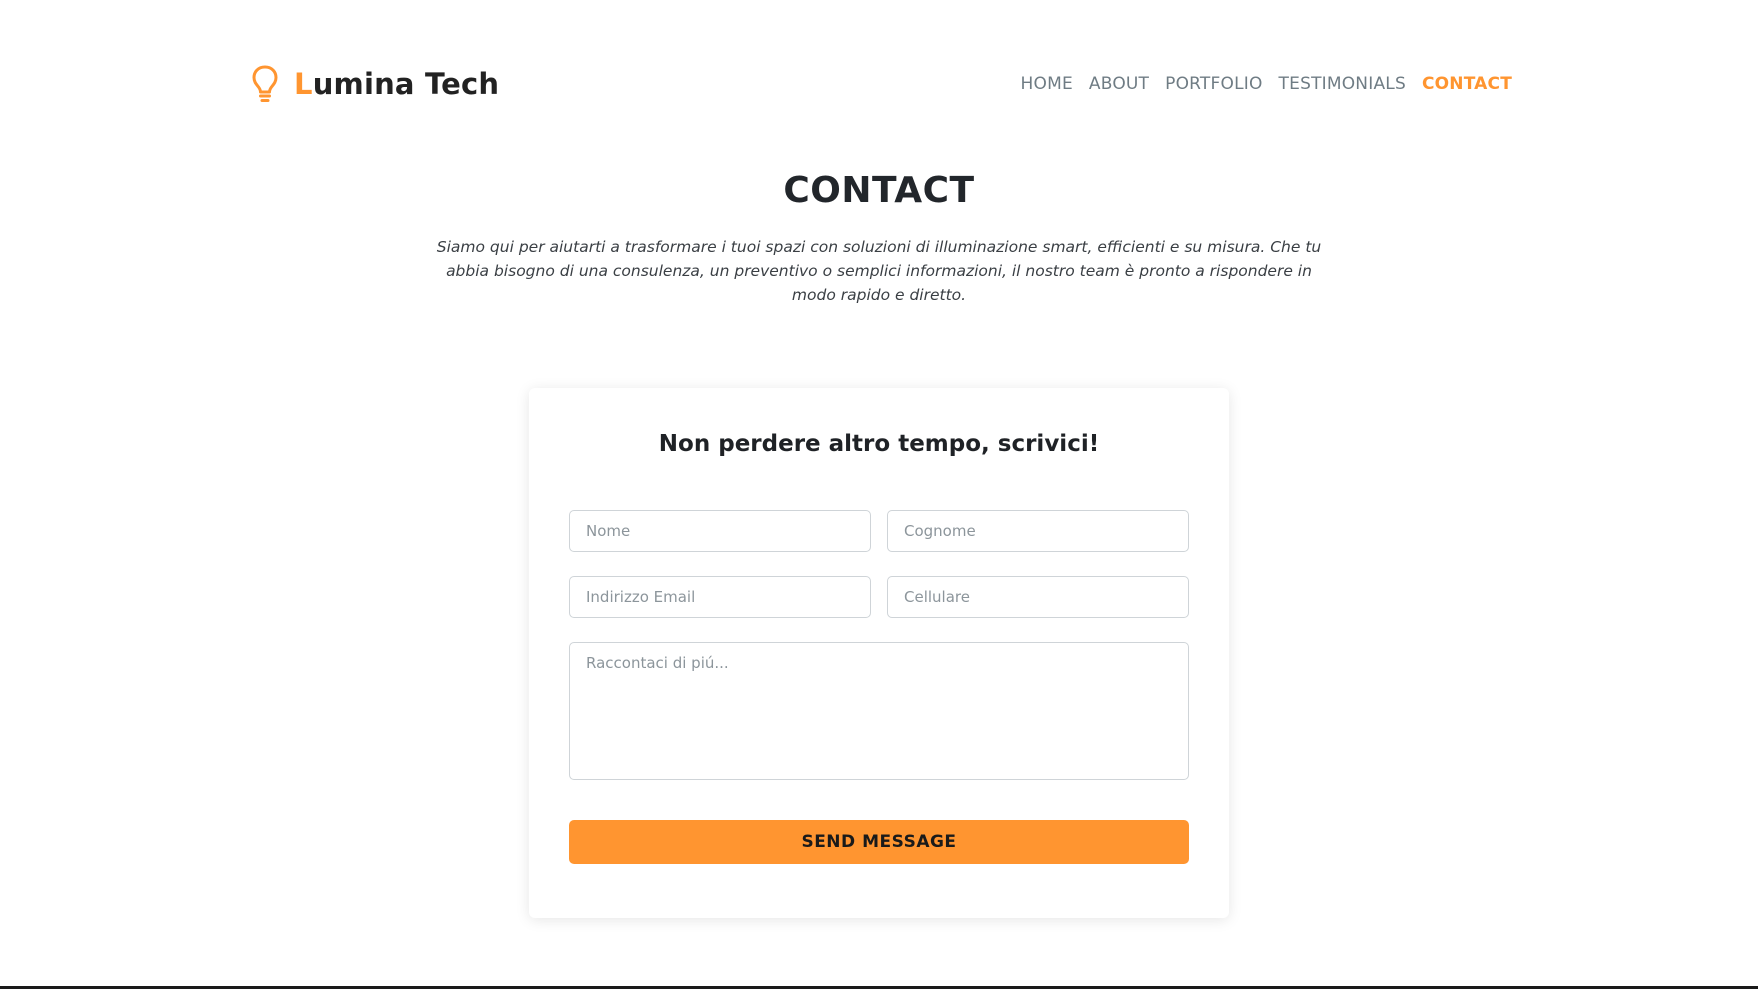 The image size is (1758, 989). I want to click on form-row-contact, so click(879, 597).